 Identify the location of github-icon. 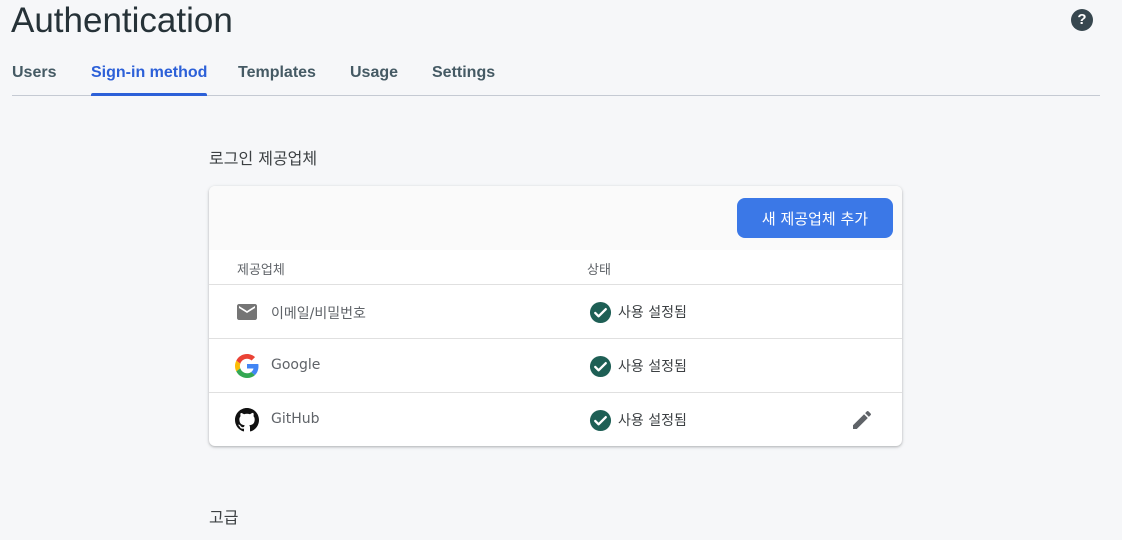
(247, 420).